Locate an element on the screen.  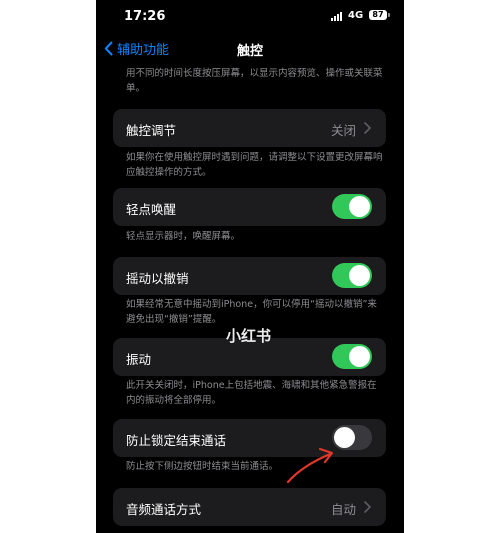
navigation-bar: 辅助功能 触控 is located at coordinates (250, 49).